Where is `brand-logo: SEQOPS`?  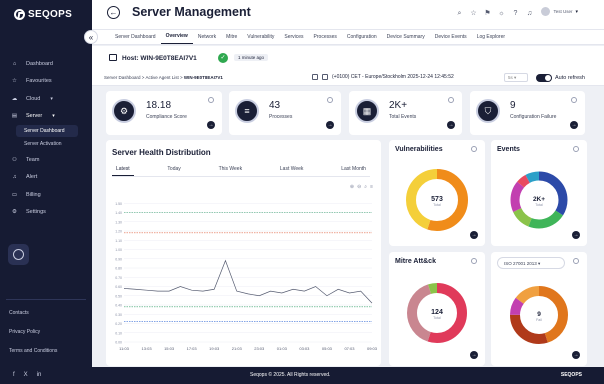 brand-logo: SEQOPS is located at coordinates (43, 14).